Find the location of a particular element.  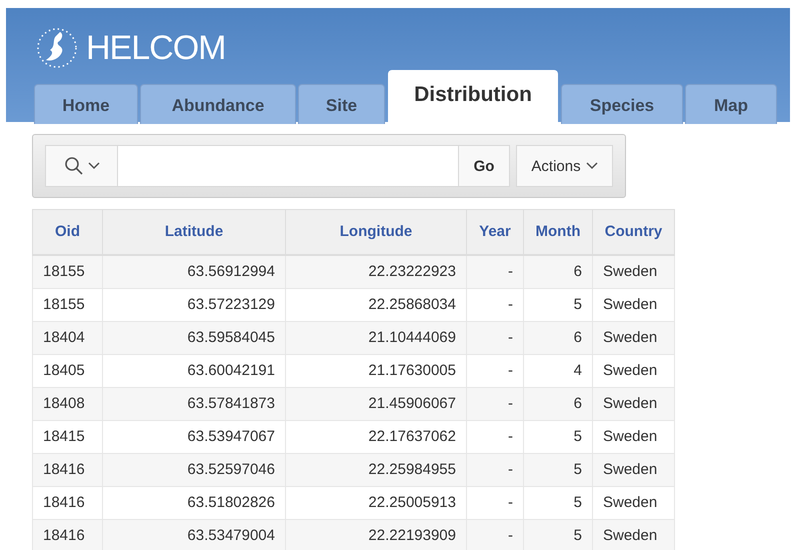

nav-tab: Site is located at coordinates (341, 104).